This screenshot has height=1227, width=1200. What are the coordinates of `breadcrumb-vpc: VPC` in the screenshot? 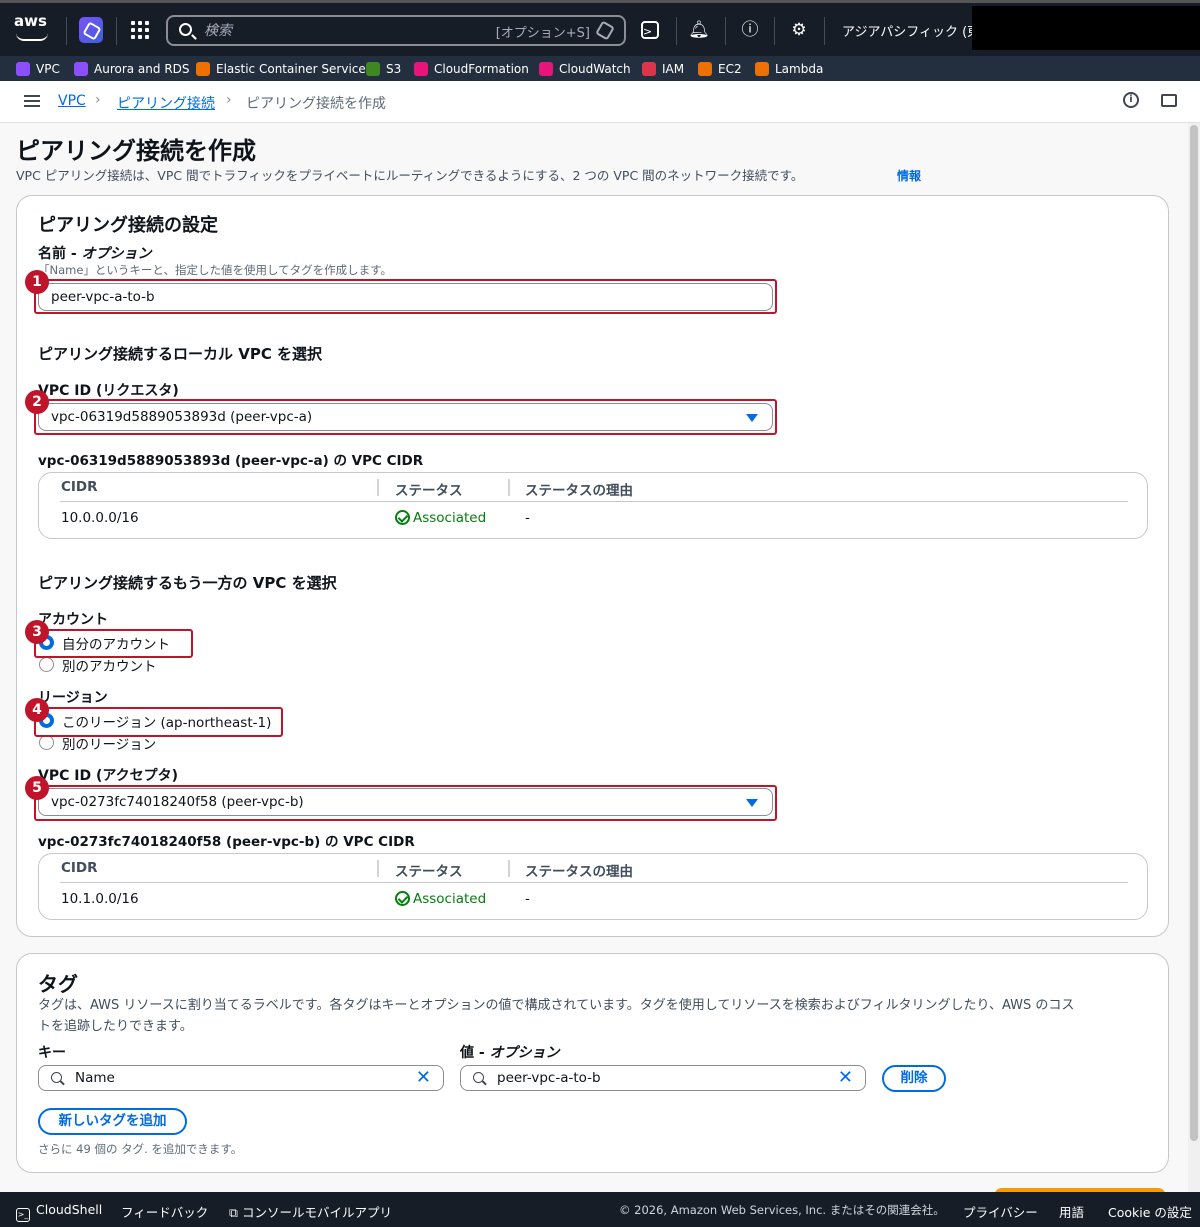 It's located at (72, 101).